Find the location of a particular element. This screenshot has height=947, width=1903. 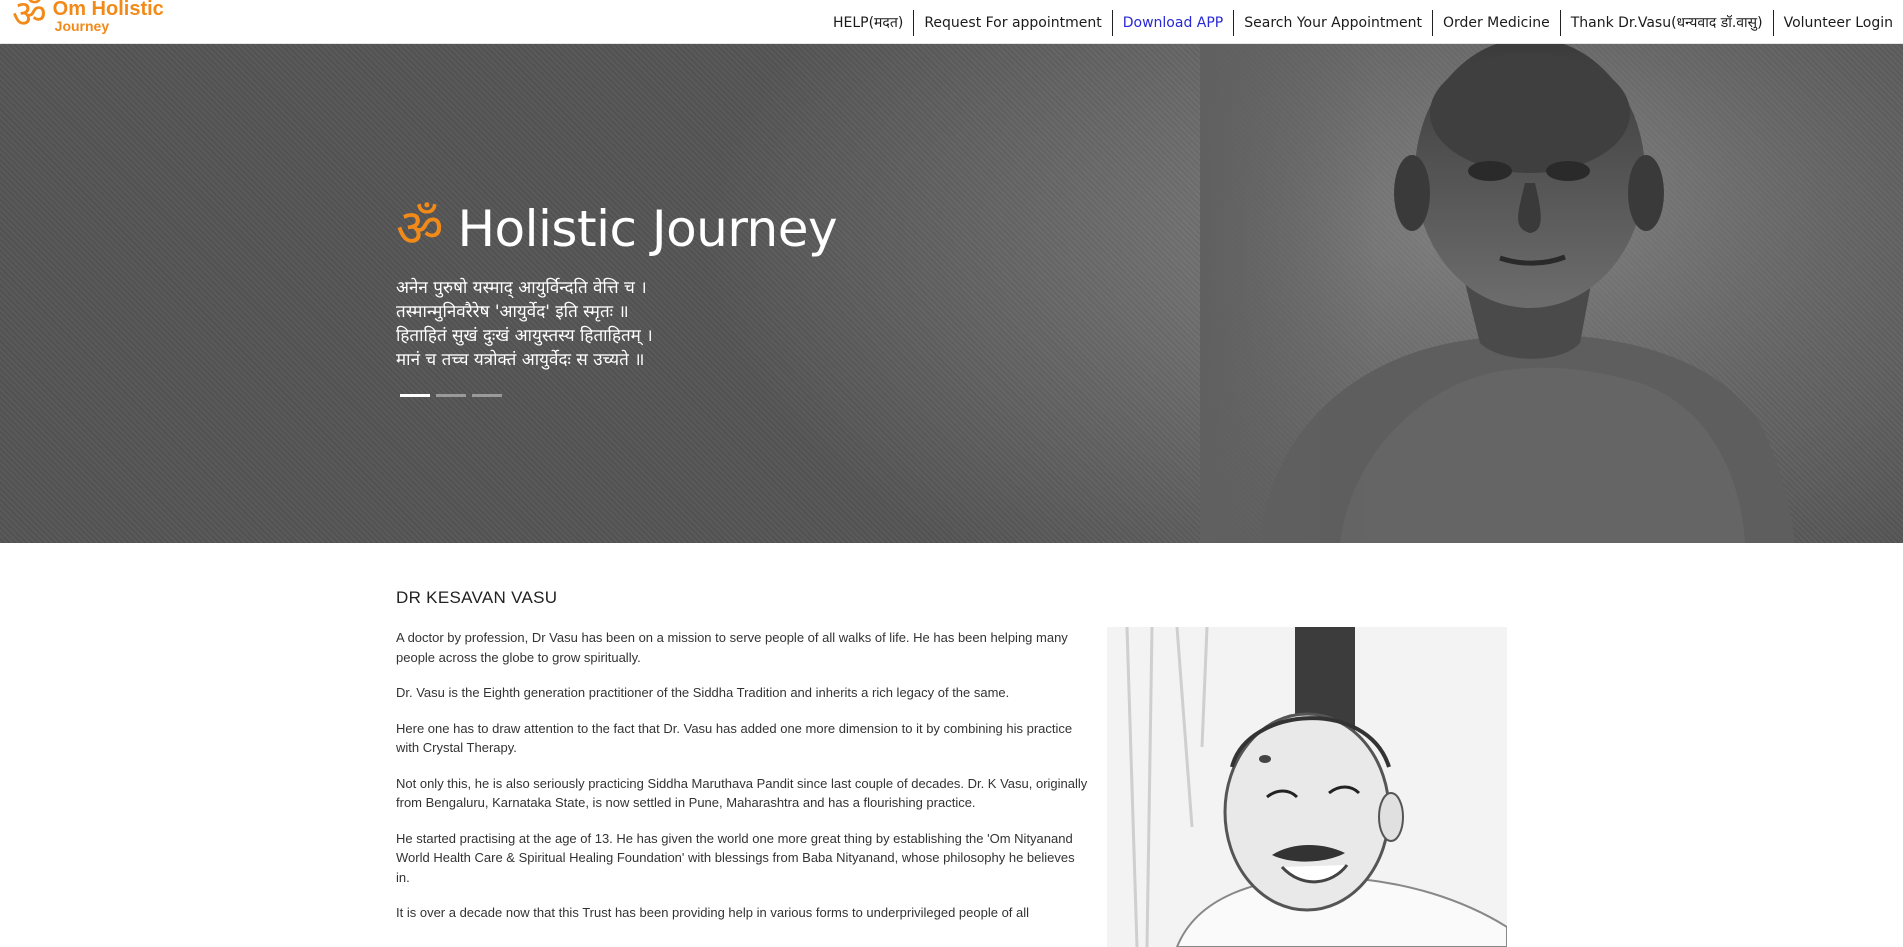

slider-indicators is located at coordinates (451, 395).